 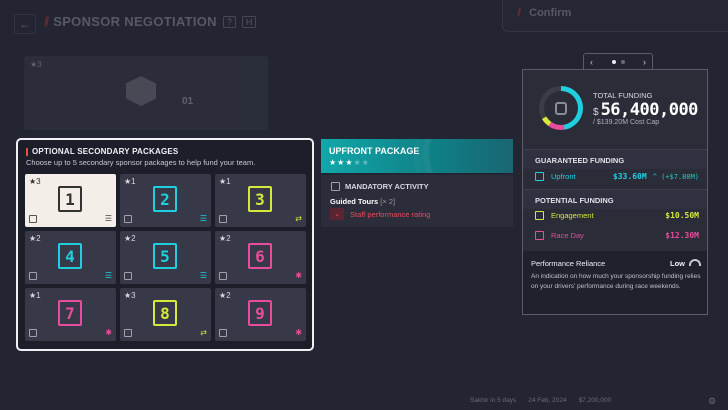 I want to click on race-day-icon, so click(x=539, y=235).